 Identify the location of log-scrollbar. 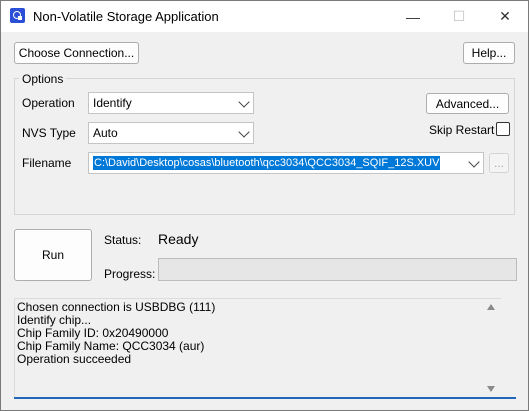
(491, 347).